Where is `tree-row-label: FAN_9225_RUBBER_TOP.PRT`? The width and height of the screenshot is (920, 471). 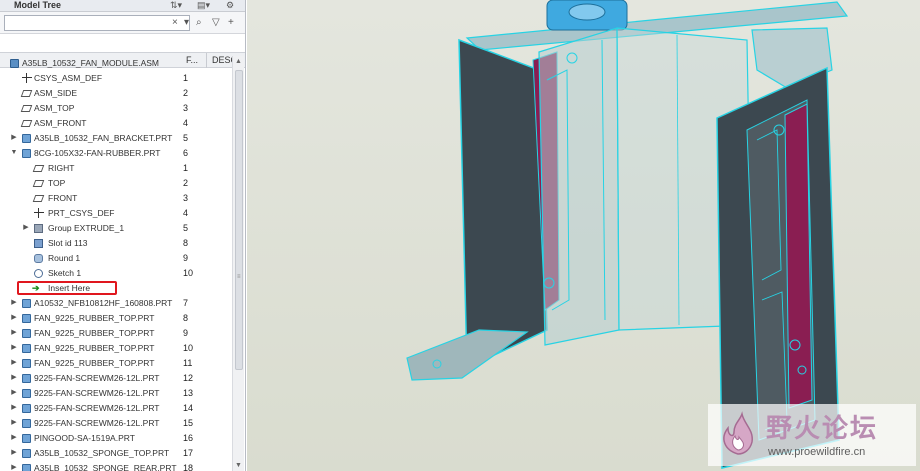
tree-row-label: FAN_9225_RUBBER_TOP.PRT is located at coordinates (94, 333).